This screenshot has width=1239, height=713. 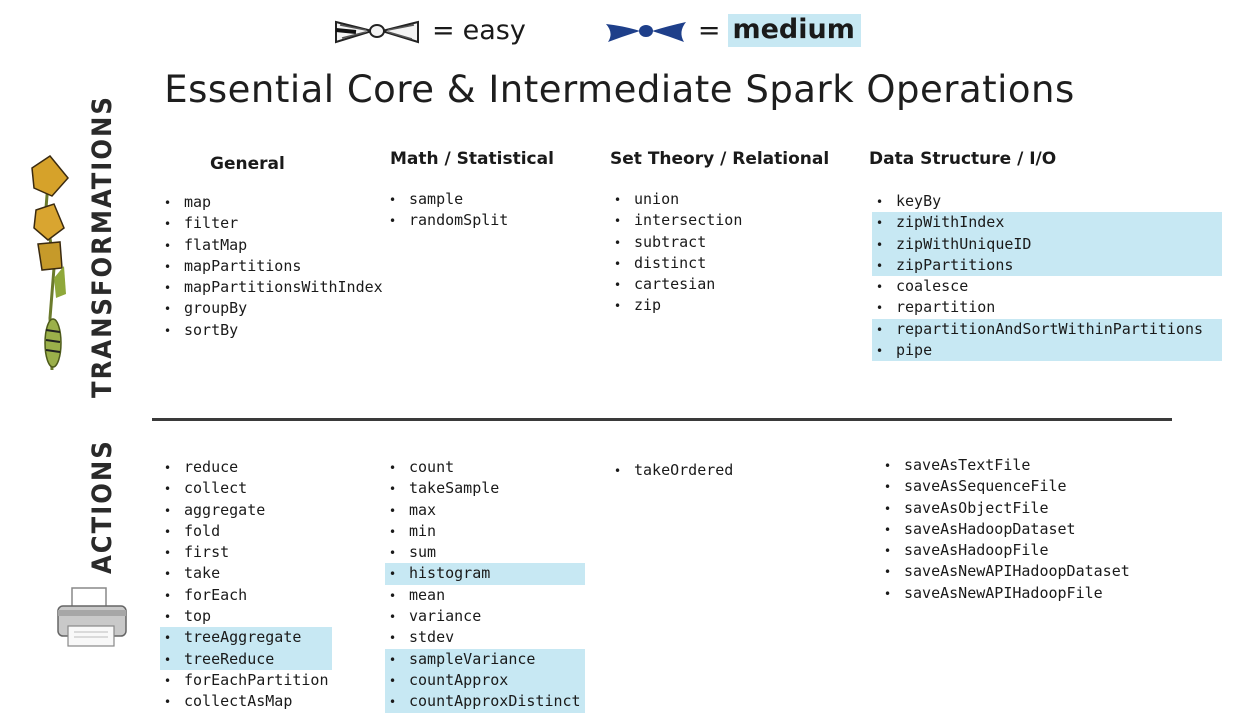 What do you see at coordinates (1030, 593) in the screenshot?
I see `operation-item: saveAsNewAPIHadoopFile` at bounding box center [1030, 593].